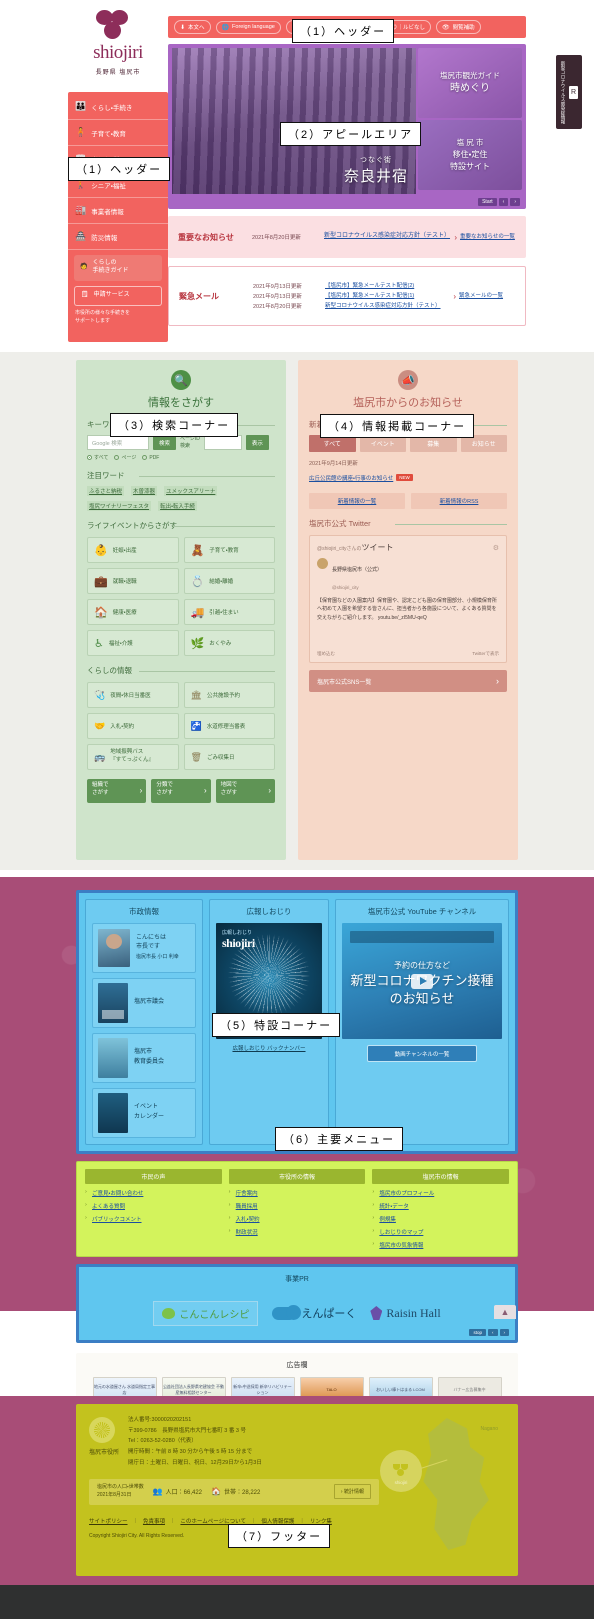 The width and height of the screenshot is (594, 1619). I want to click on life-event-item: 🚚 引越・住まい, so click(229, 612).